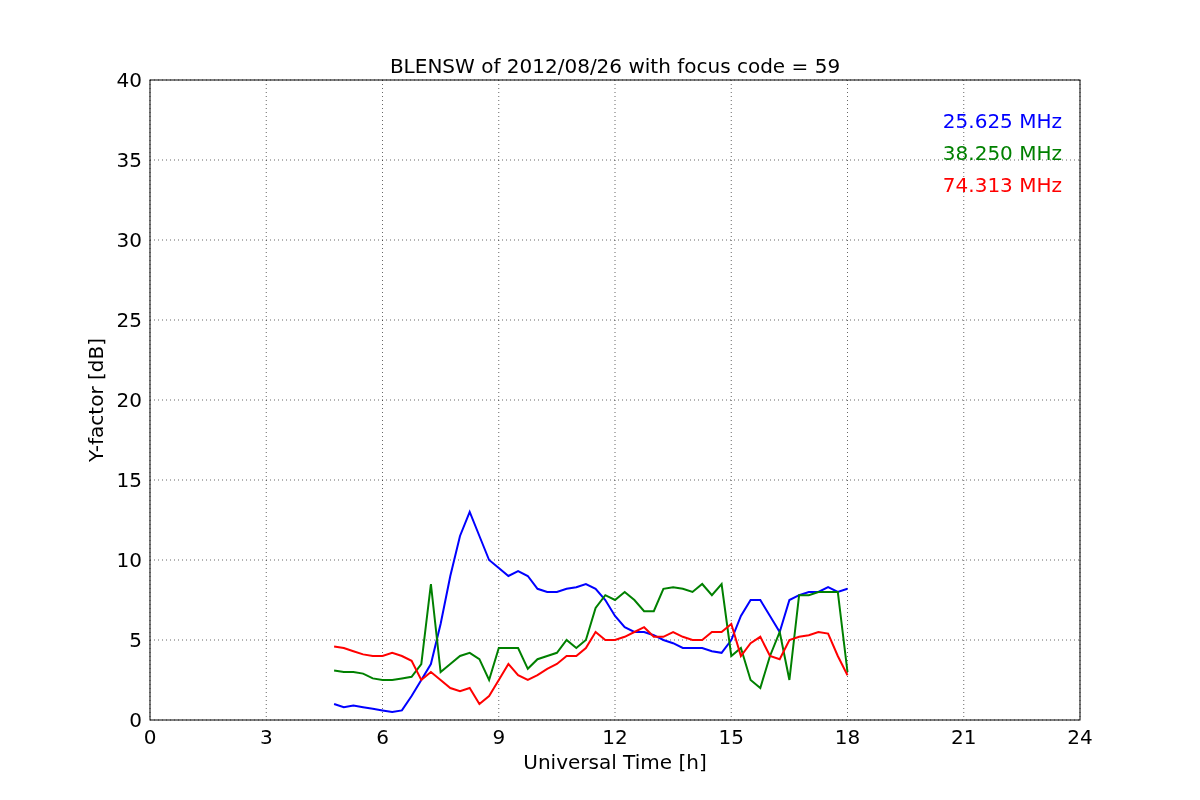  I want to click on y-tick-label: 40, so click(129, 80).